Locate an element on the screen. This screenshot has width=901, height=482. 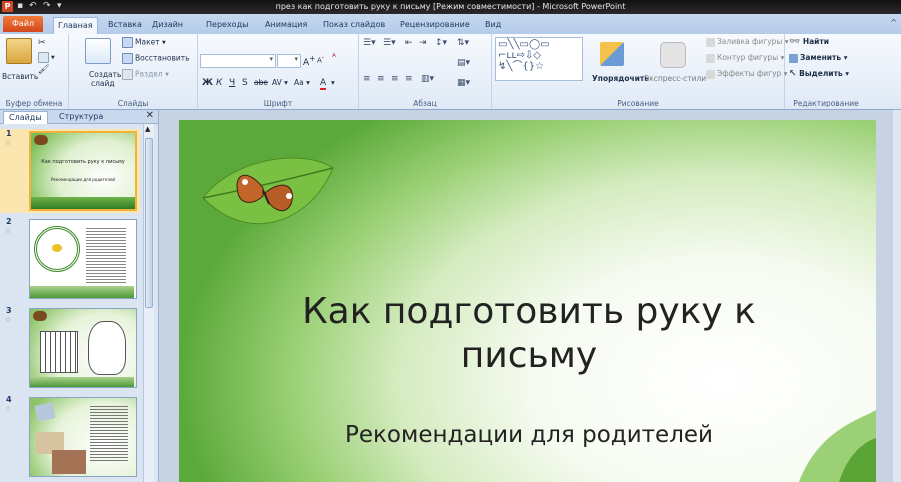
section-button: Раздел ▾ is located at coordinates (145, 74).